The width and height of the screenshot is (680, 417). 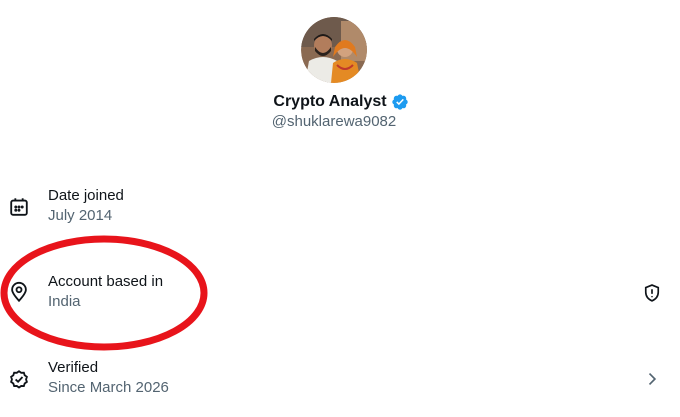 What do you see at coordinates (108, 387) in the screenshot?
I see `verified-value: Since March 2026` at bounding box center [108, 387].